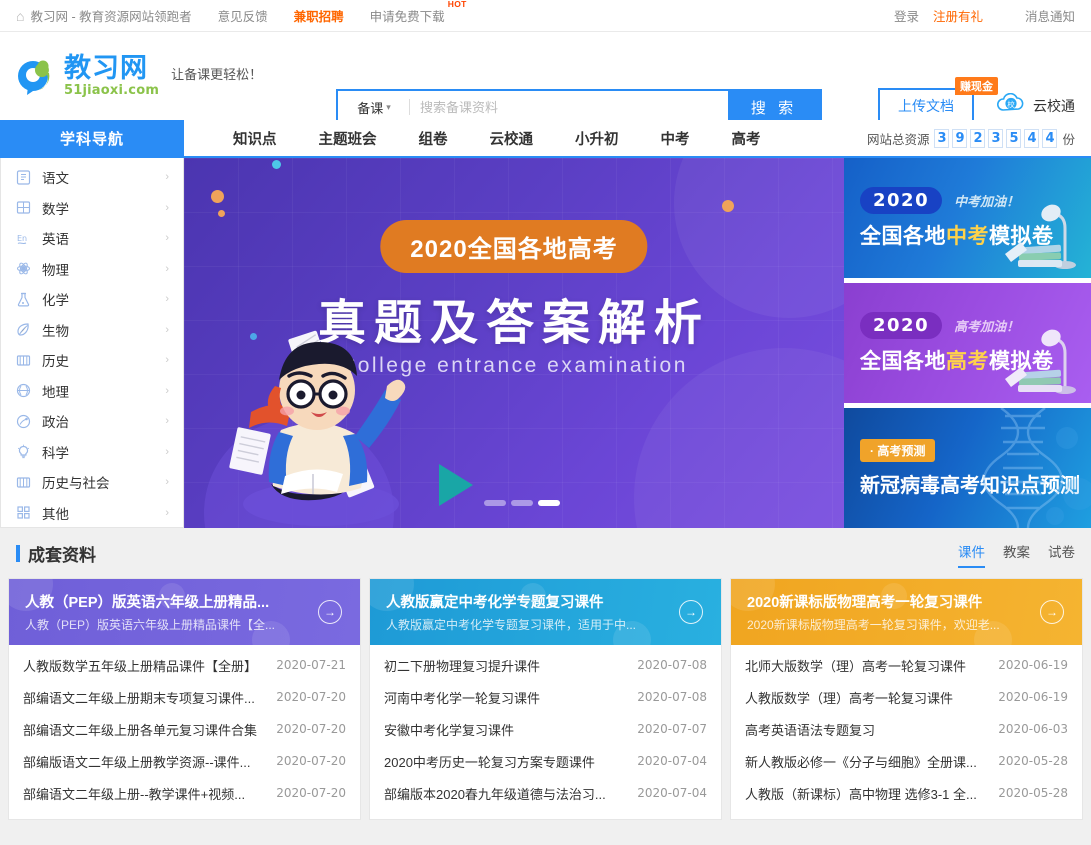 This screenshot has height=845, width=1091. I want to click on sidebar-item-physics: 物理 ›, so click(92, 269).